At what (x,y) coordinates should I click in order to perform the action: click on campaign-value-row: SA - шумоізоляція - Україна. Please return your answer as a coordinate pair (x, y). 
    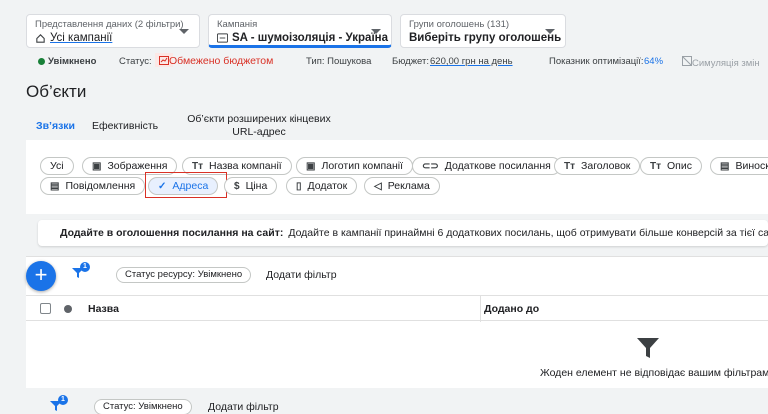
    Looking at the image, I should click on (302, 38).